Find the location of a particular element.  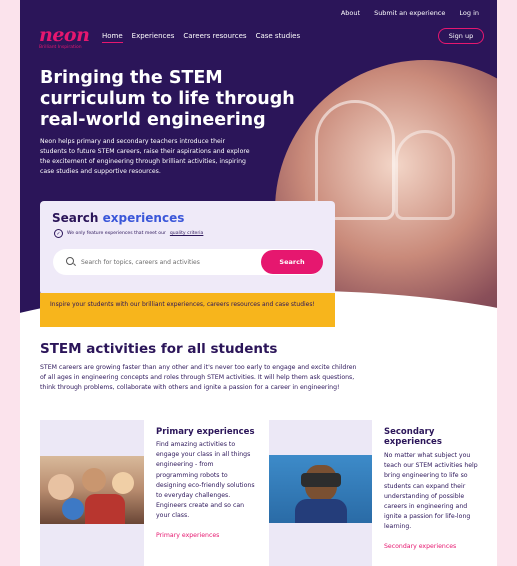

neon-logo: neon Brilliant Inspiration is located at coordinates (64, 37).